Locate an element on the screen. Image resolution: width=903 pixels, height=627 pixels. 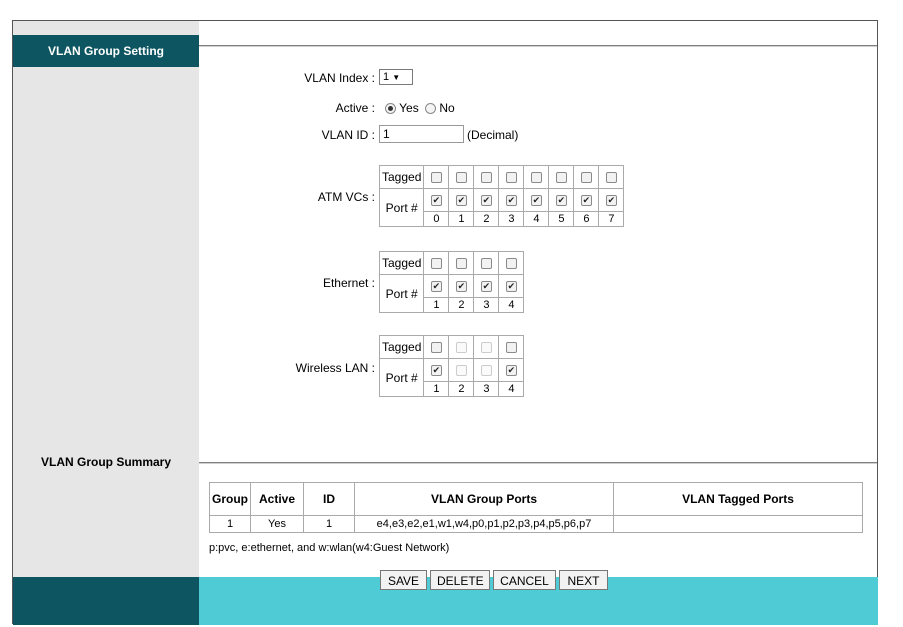
cancel-button: CANCEL is located at coordinates (524, 580).